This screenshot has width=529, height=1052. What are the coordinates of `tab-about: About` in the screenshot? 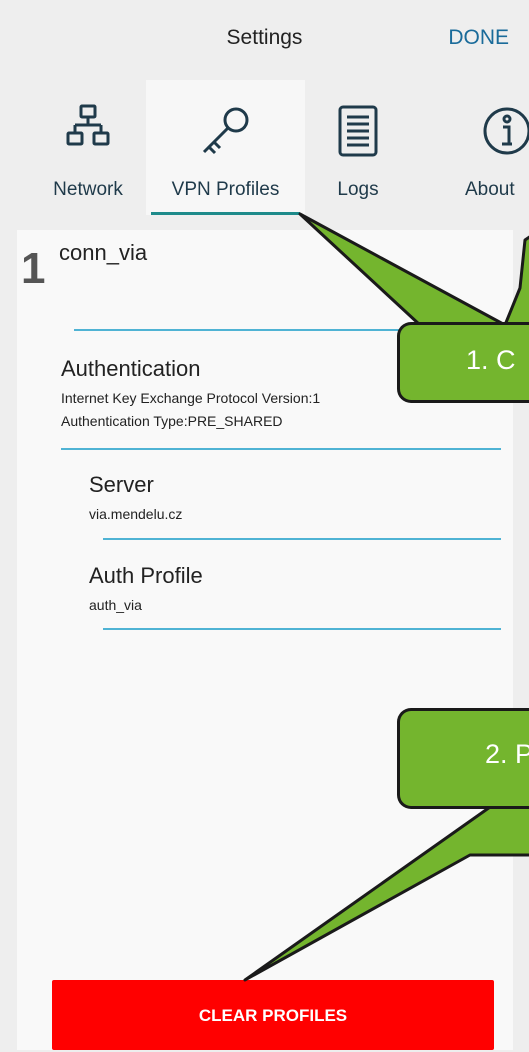 It's located at (492, 147).